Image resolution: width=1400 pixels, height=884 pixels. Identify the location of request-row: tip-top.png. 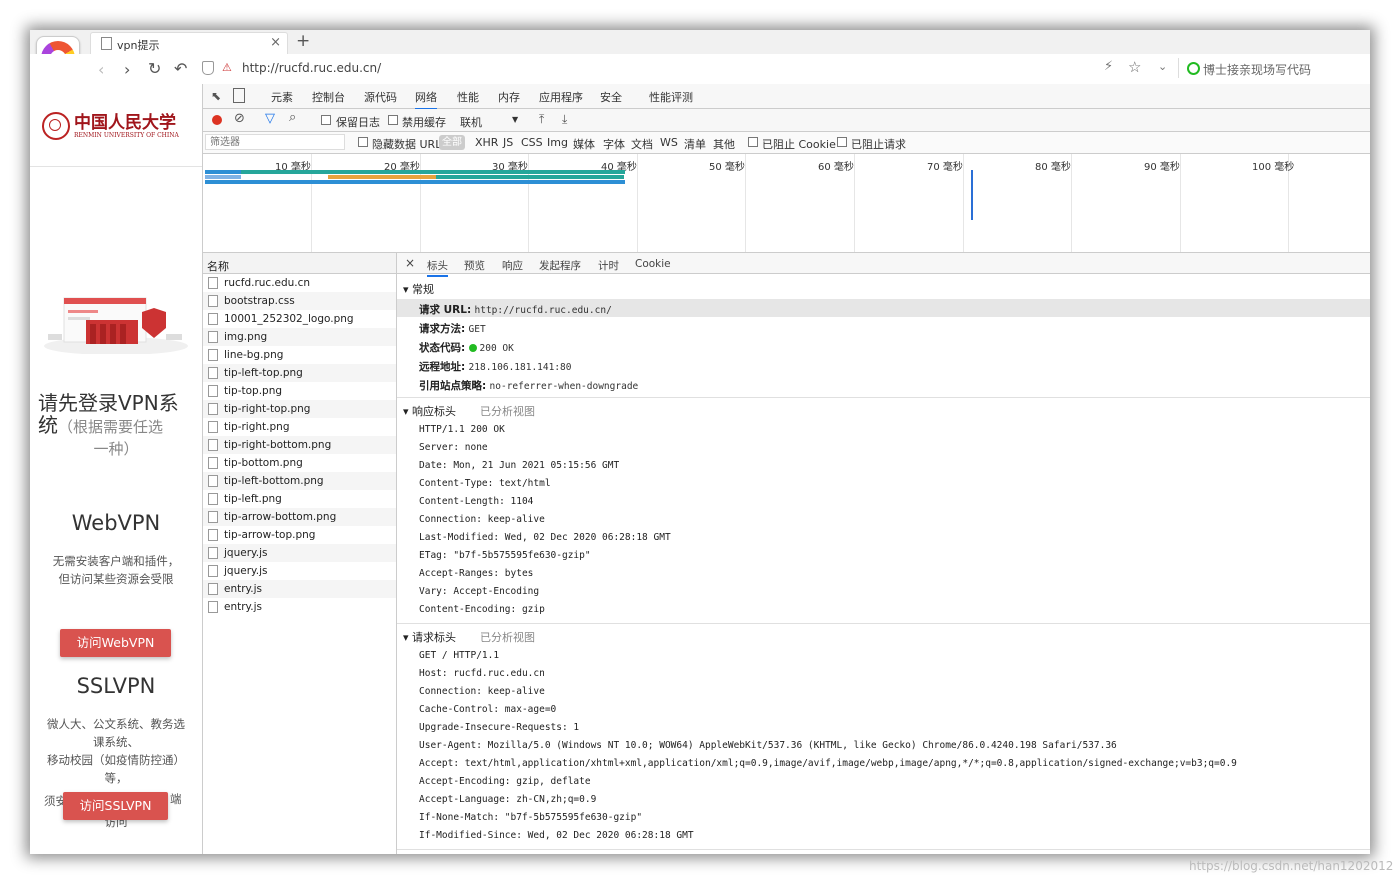
(299, 391).